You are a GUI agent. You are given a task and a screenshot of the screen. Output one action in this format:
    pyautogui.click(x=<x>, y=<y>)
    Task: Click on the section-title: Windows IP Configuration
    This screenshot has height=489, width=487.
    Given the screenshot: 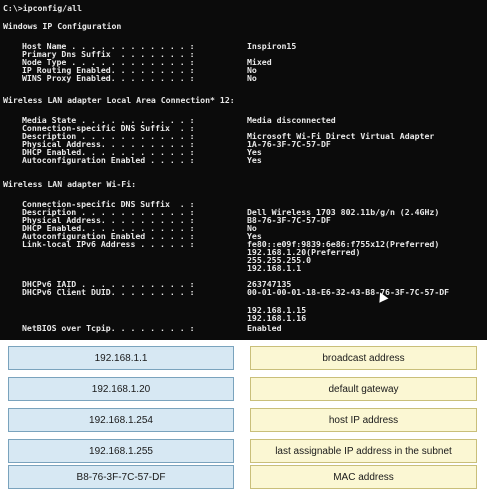 What is the action you would take?
    pyautogui.click(x=62, y=26)
    